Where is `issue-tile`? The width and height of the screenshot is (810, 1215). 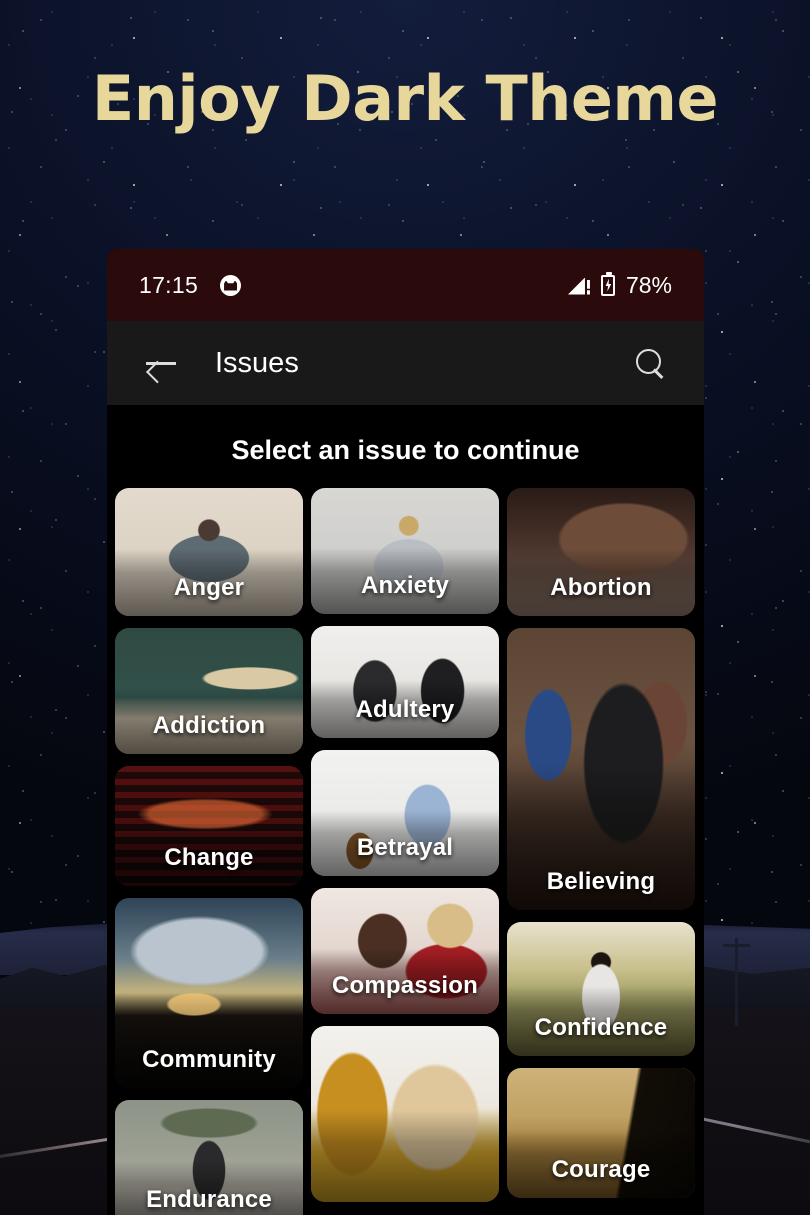 issue-tile is located at coordinates (405, 1114).